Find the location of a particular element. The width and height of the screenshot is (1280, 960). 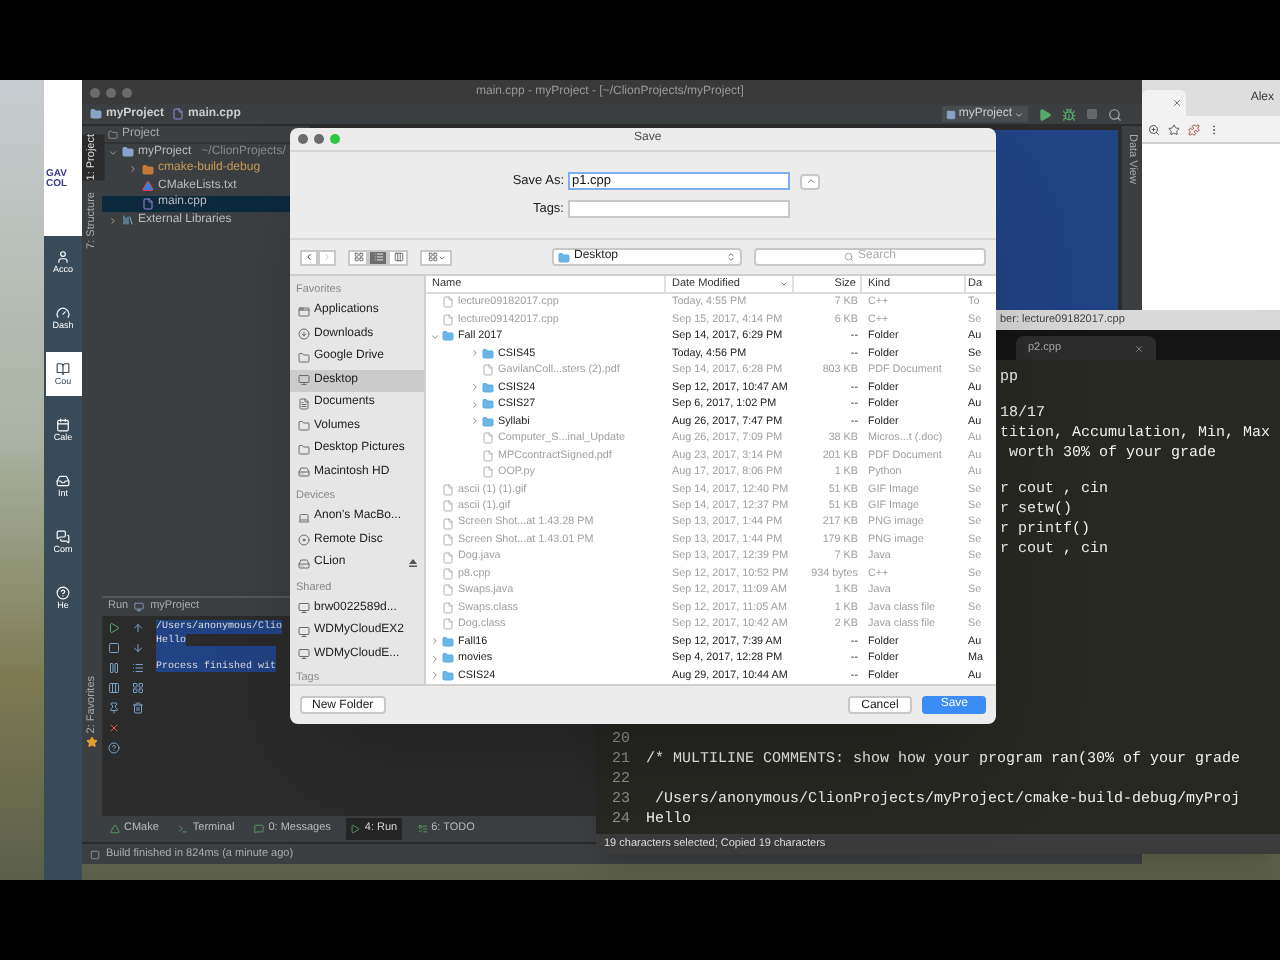

stop-icon is located at coordinates (1092, 114).